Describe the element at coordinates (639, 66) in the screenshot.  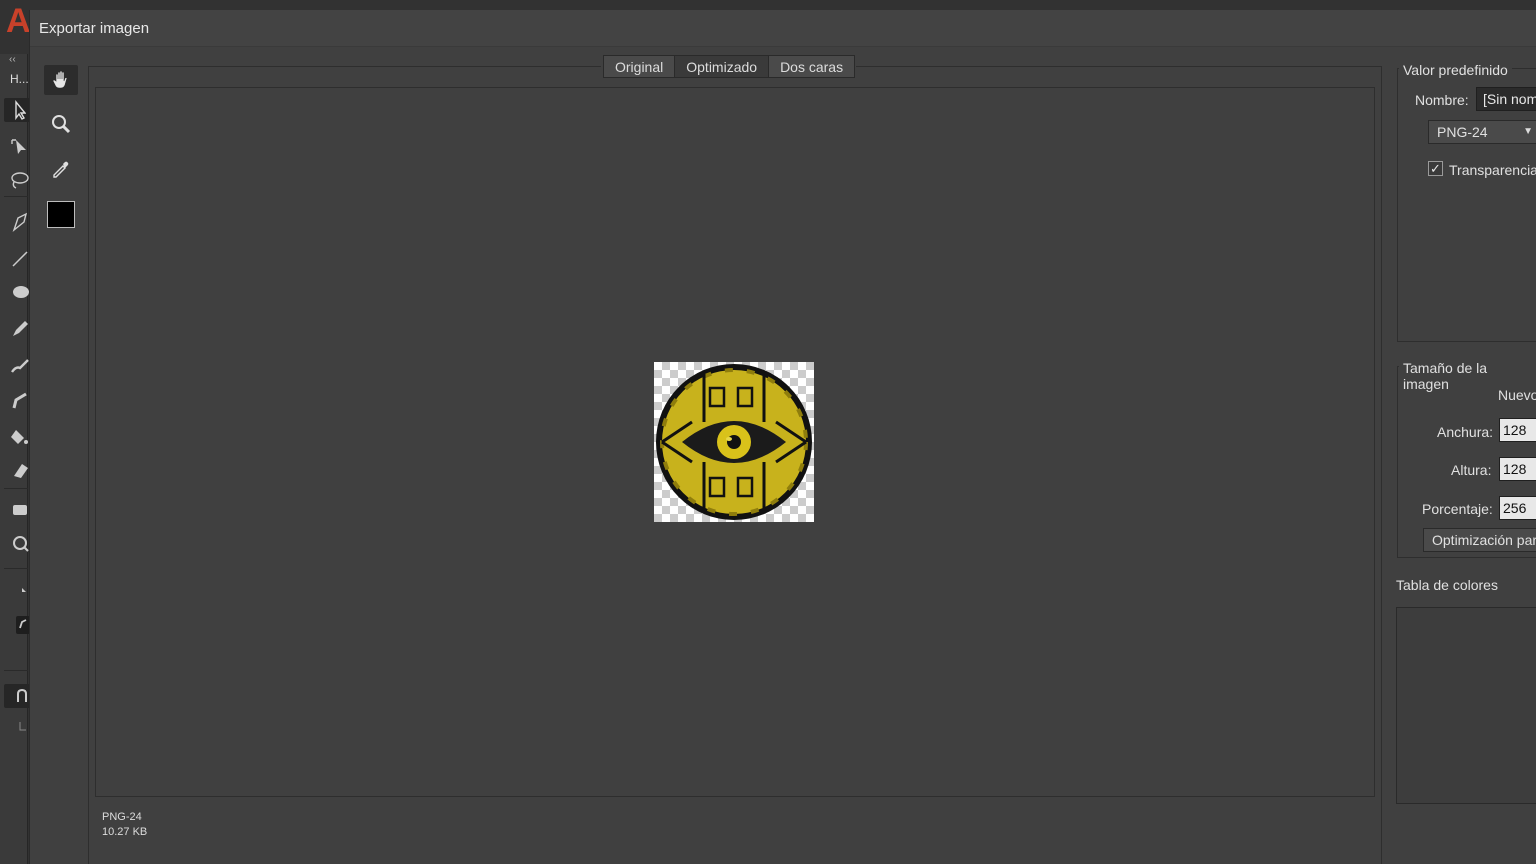
I see `tab-original: Original` at that location.